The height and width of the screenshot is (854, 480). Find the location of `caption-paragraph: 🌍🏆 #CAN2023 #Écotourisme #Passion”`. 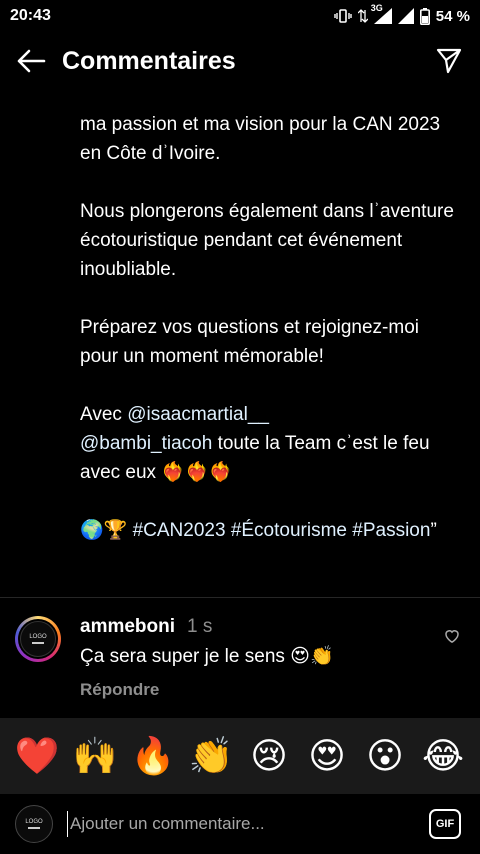

caption-paragraph: 🌍🏆 #CAN2023 #Écotourisme #Passion” is located at coordinates (270, 530).